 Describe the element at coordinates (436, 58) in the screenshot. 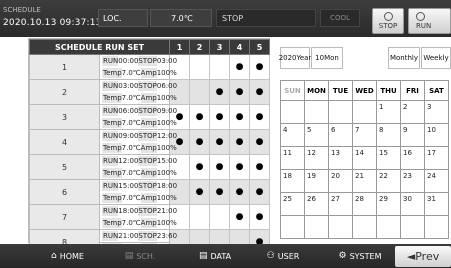

I see `weekly-view-button: Weekly` at that location.